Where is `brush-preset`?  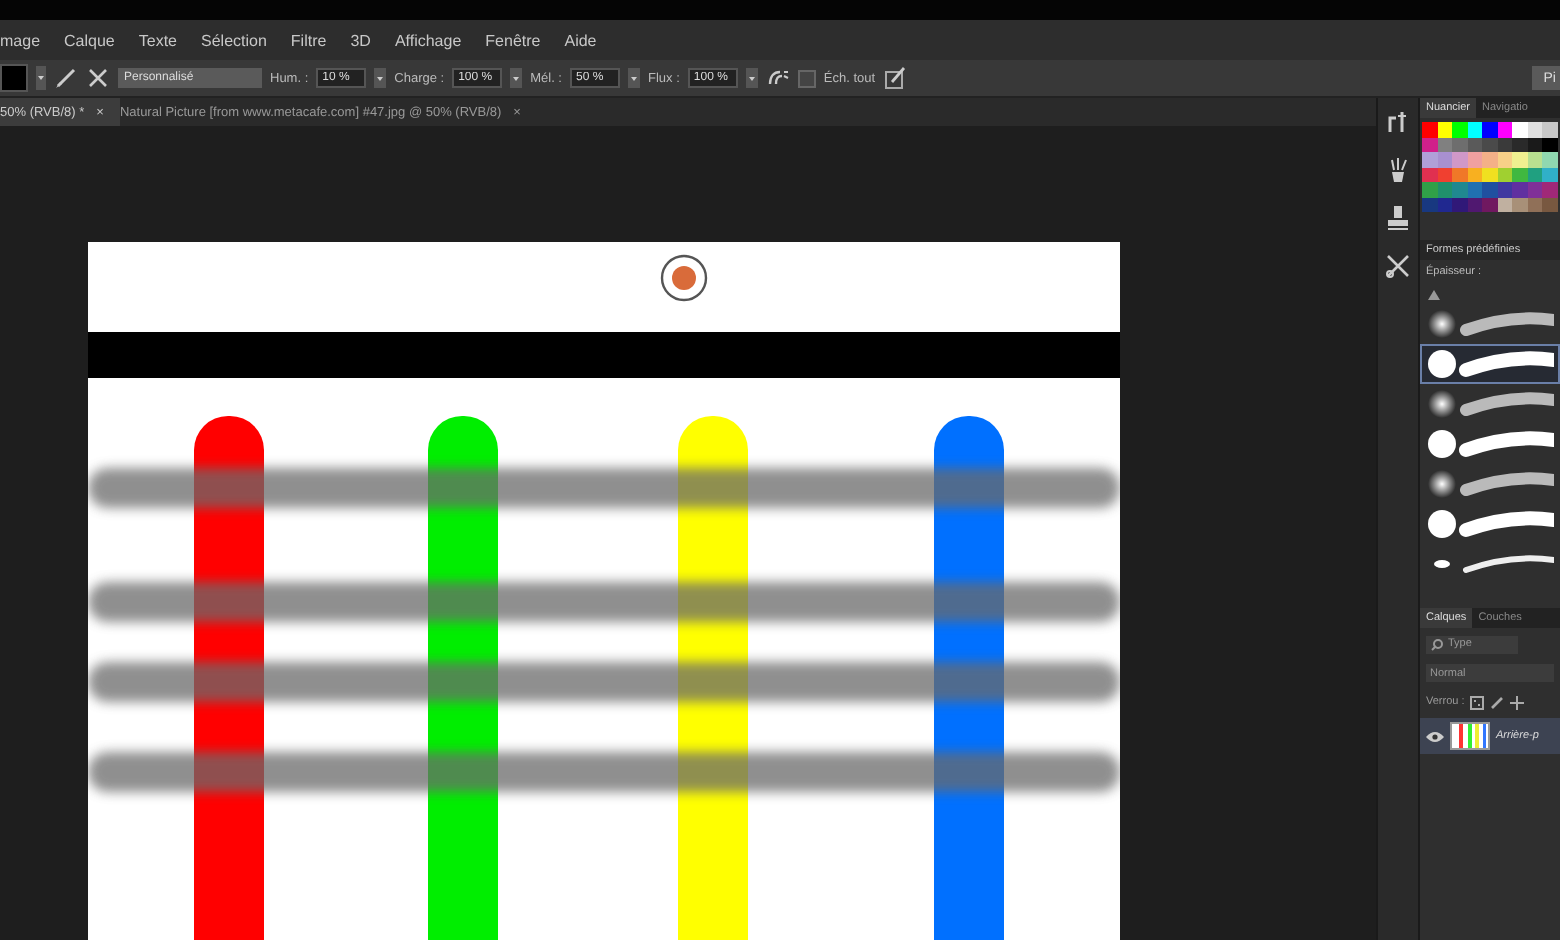 brush-preset is located at coordinates (1490, 364).